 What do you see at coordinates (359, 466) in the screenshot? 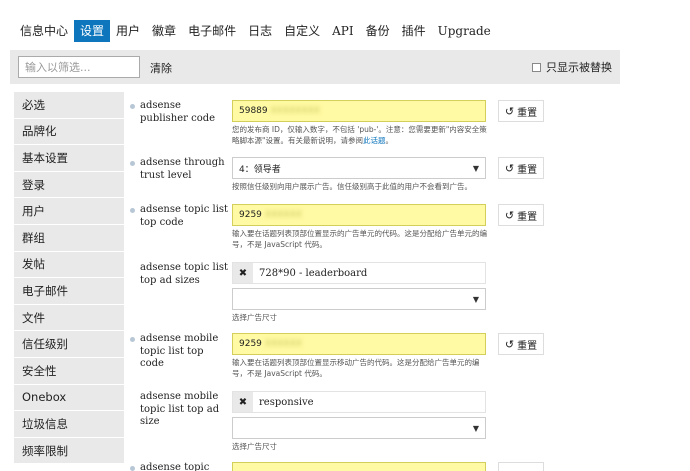
I see `topic-above-input` at bounding box center [359, 466].